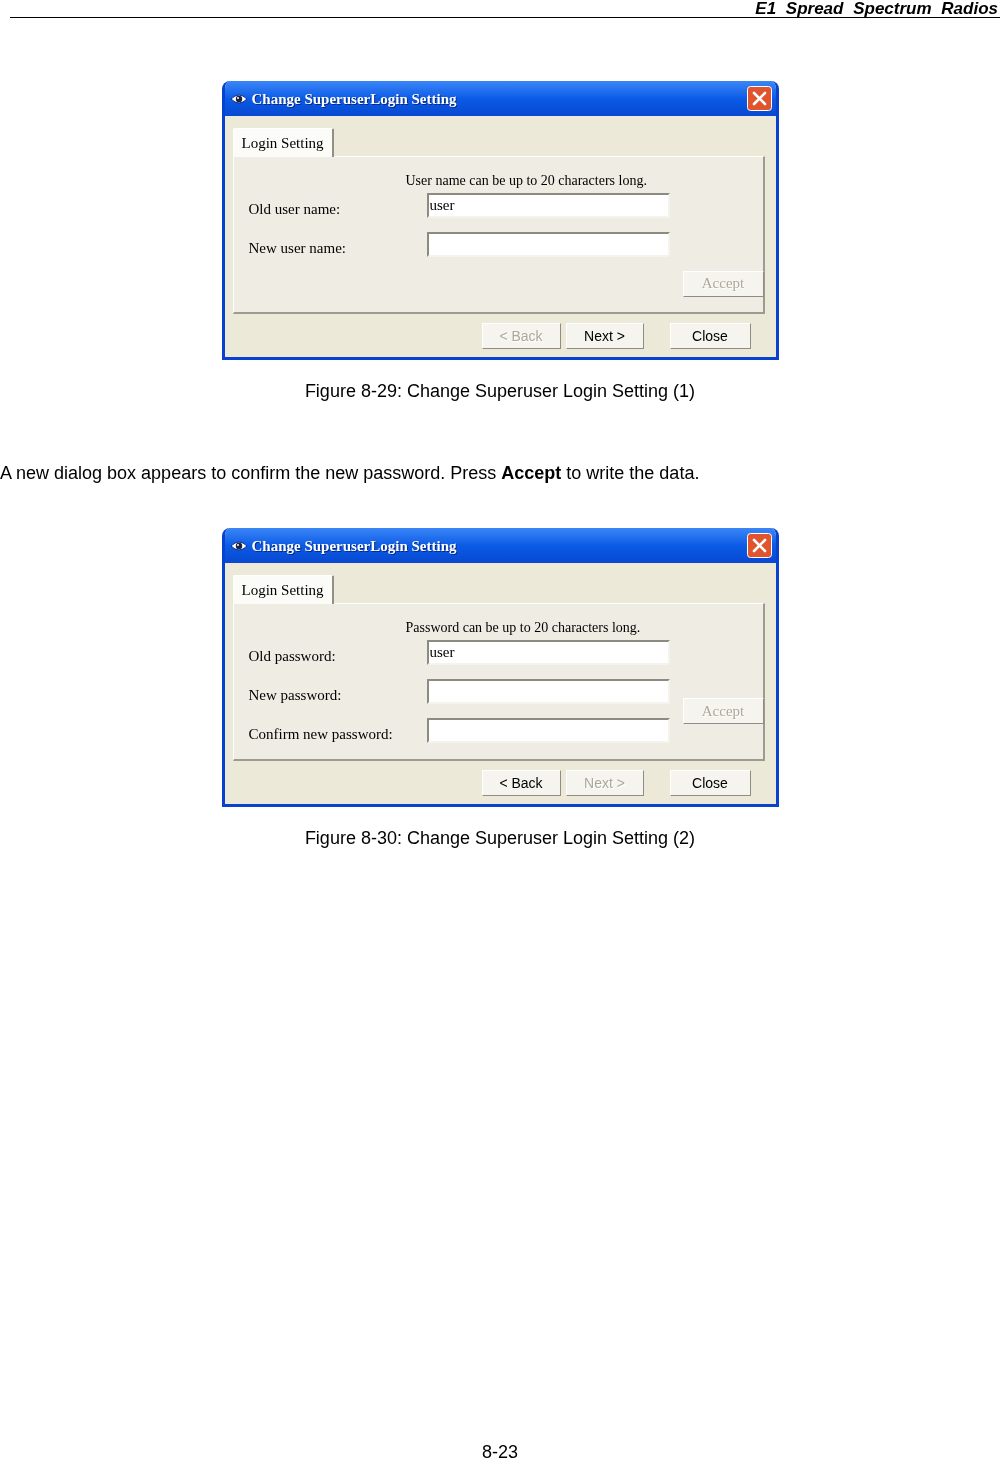  What do you see at coordinates (604, 336) in the screenshot?
I see `wizard-button: Next >` at bounding box center [604, 336].